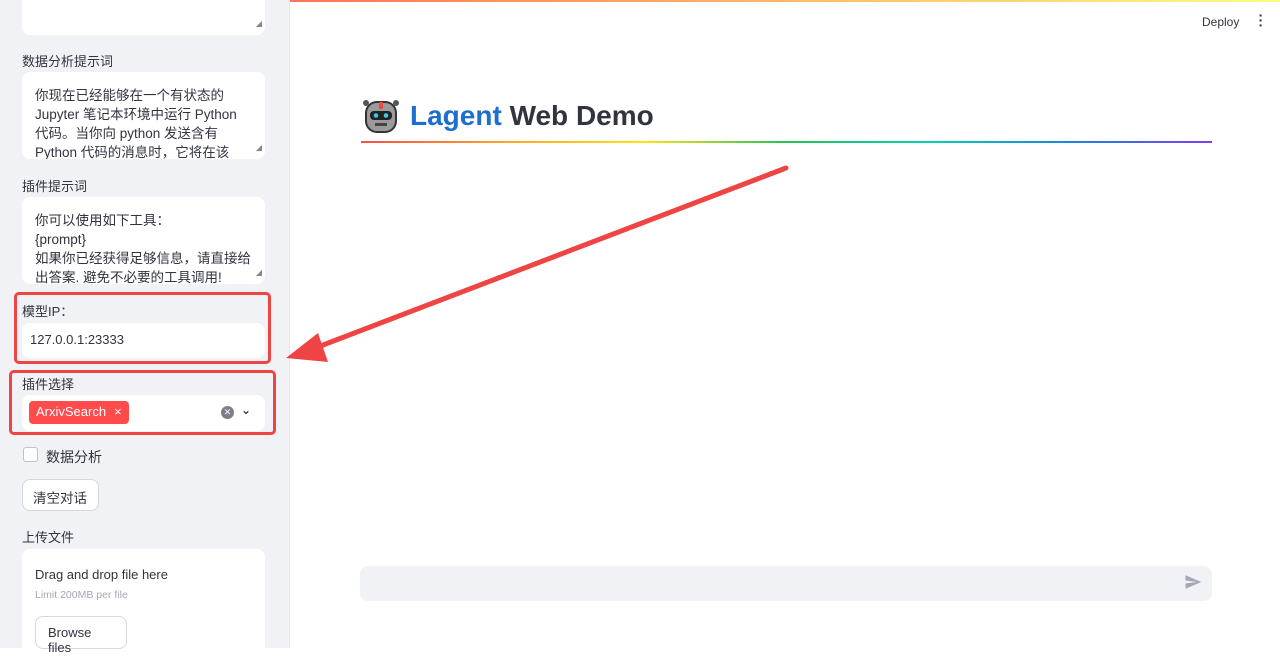 This screenshot has height=659, width=1280. Describe the element at coordinates (537, 263) in the screenshot. I see `annotation-arrow` at that location.